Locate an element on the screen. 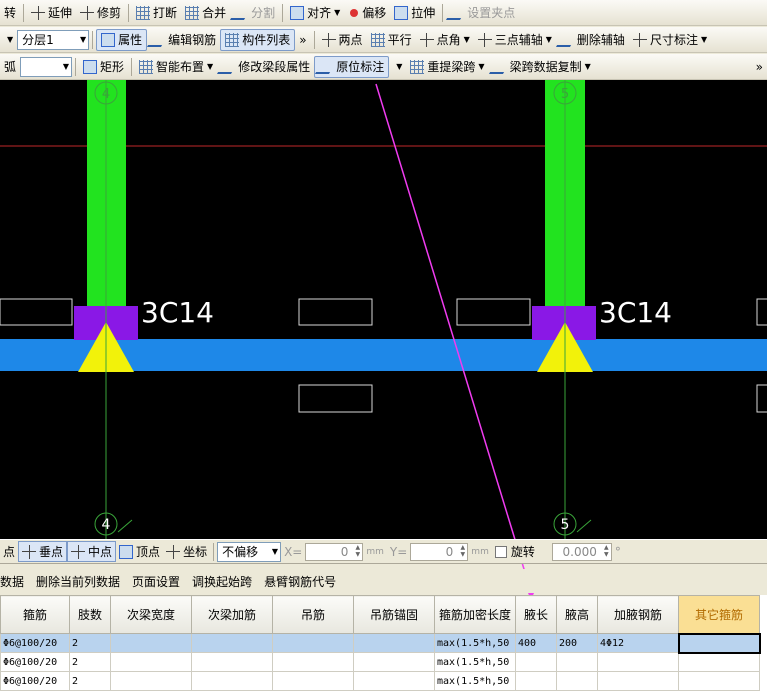  column-header: 腋高 is located at coordinates (577, 614).